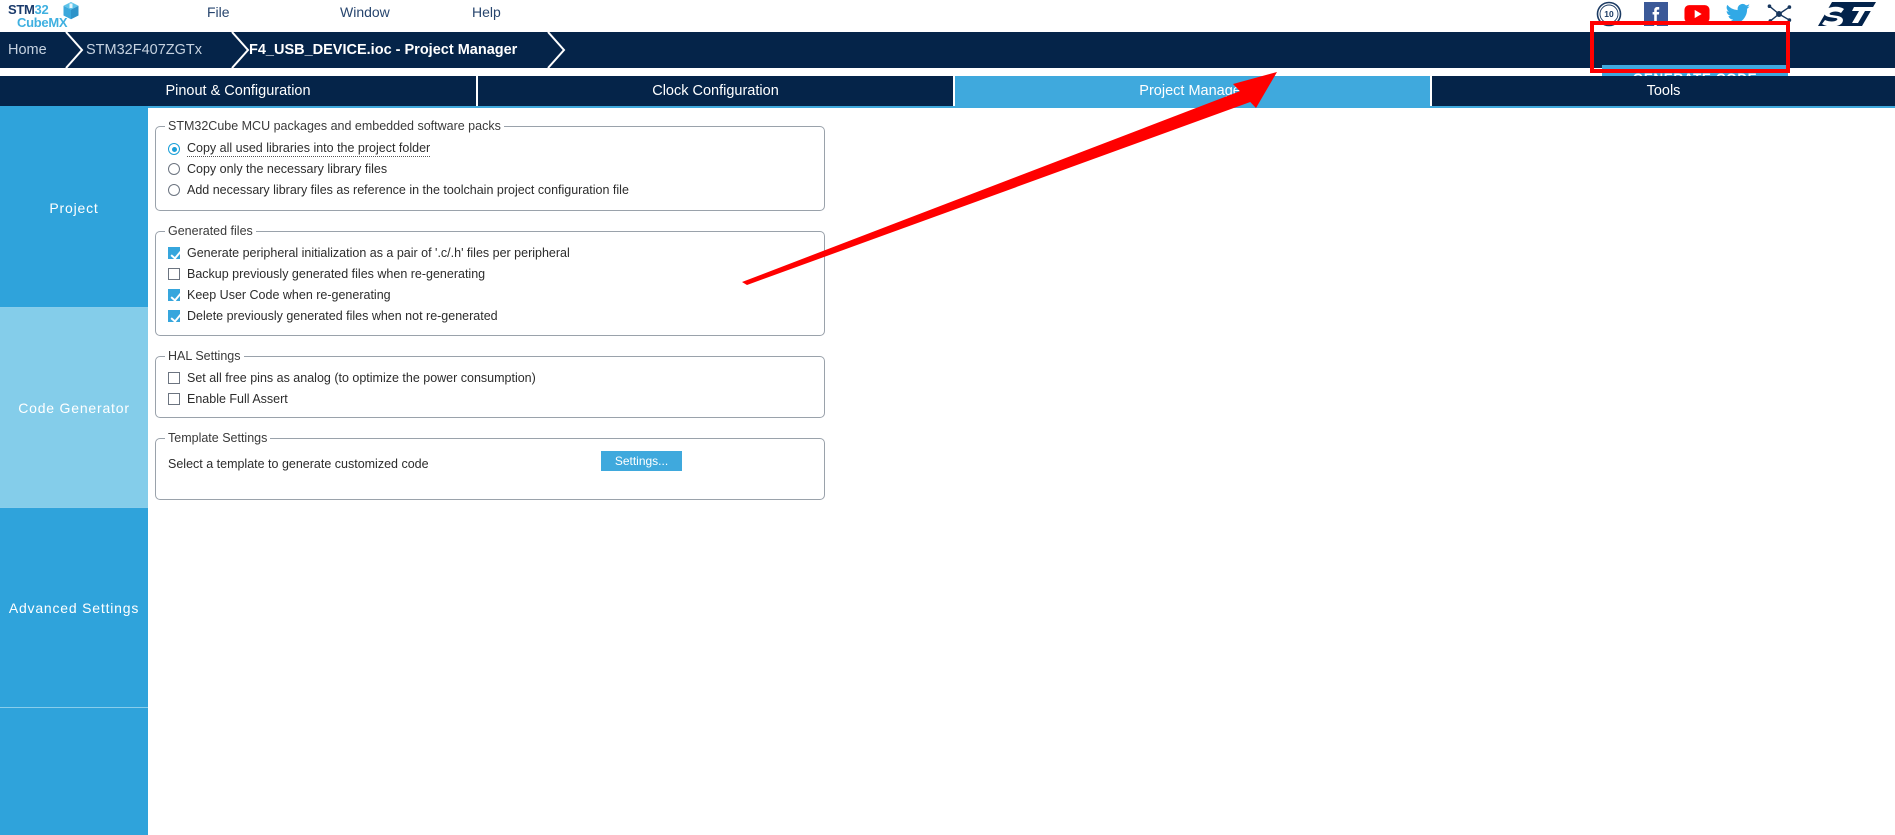 This screenshot has height=835, width=1895. What do you see at coordinates (27, 50) in the screenshot?
I see `breadcrumb-home: Home` at bounding box center [27, 50].